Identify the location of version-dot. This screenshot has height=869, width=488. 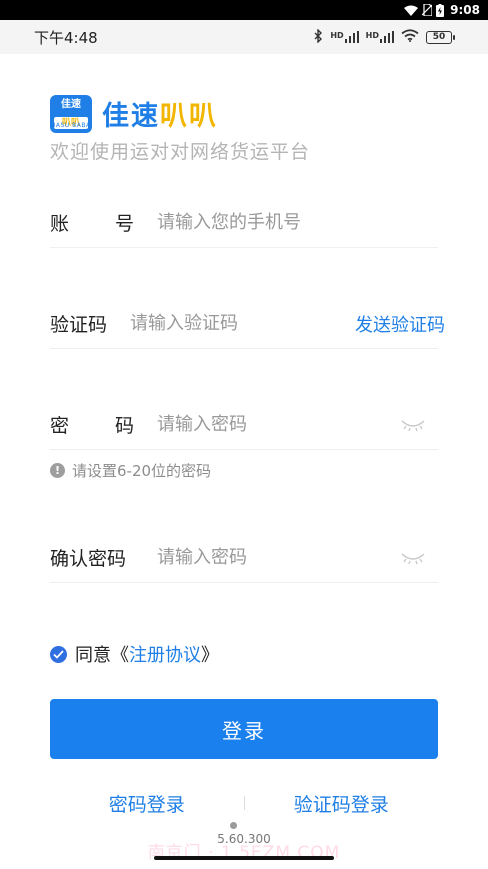
(233, 825).